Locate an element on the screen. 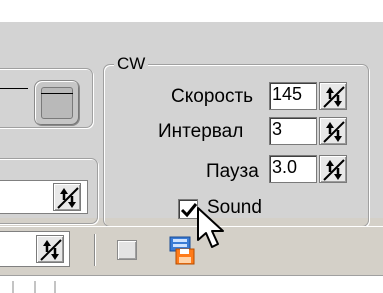  sound-checkbox is located at coordinates (188, 209).